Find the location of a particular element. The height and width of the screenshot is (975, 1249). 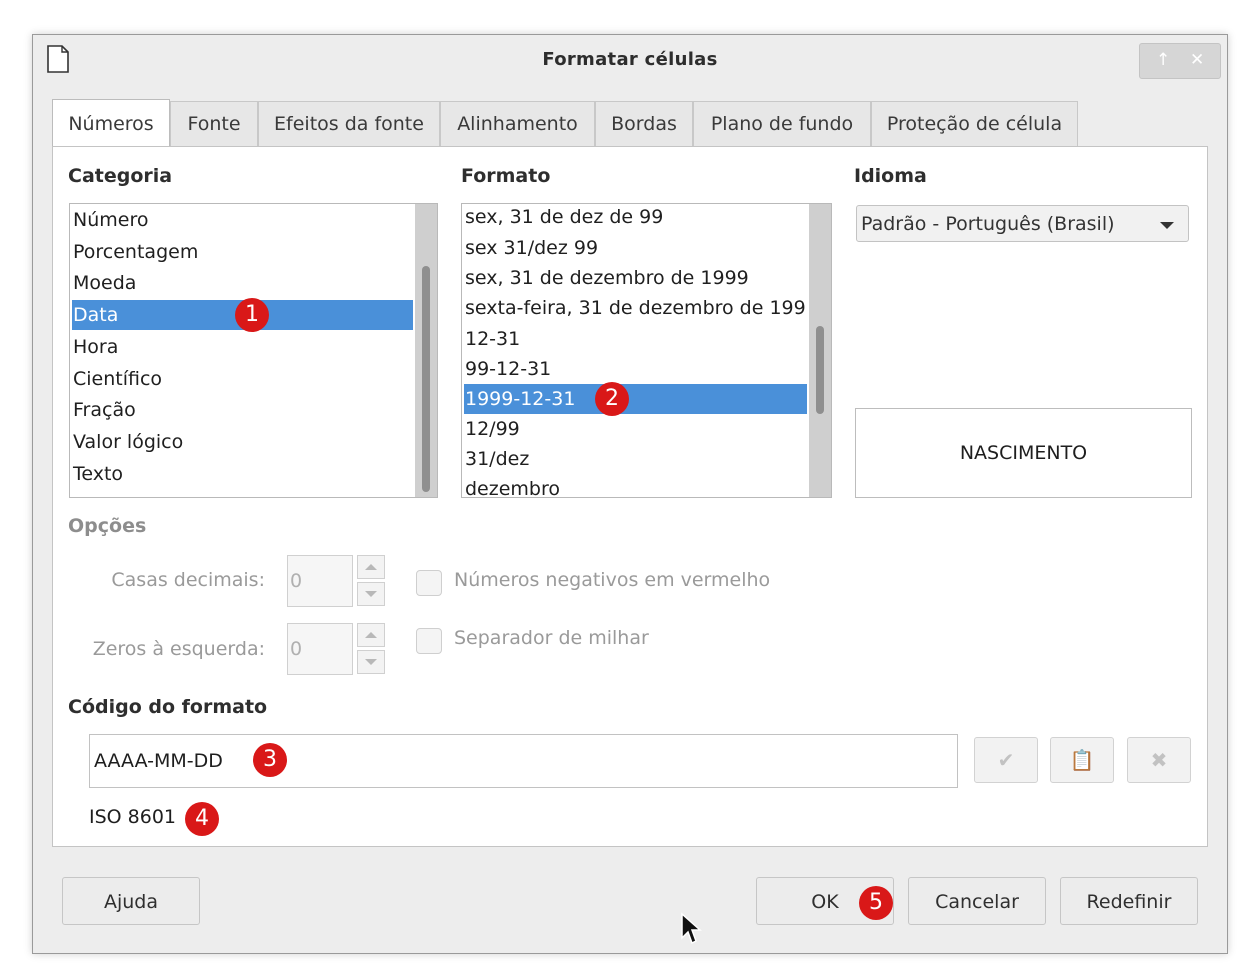

format-code-input: AAAA-MM-DD is located at coordinates (523, 761).